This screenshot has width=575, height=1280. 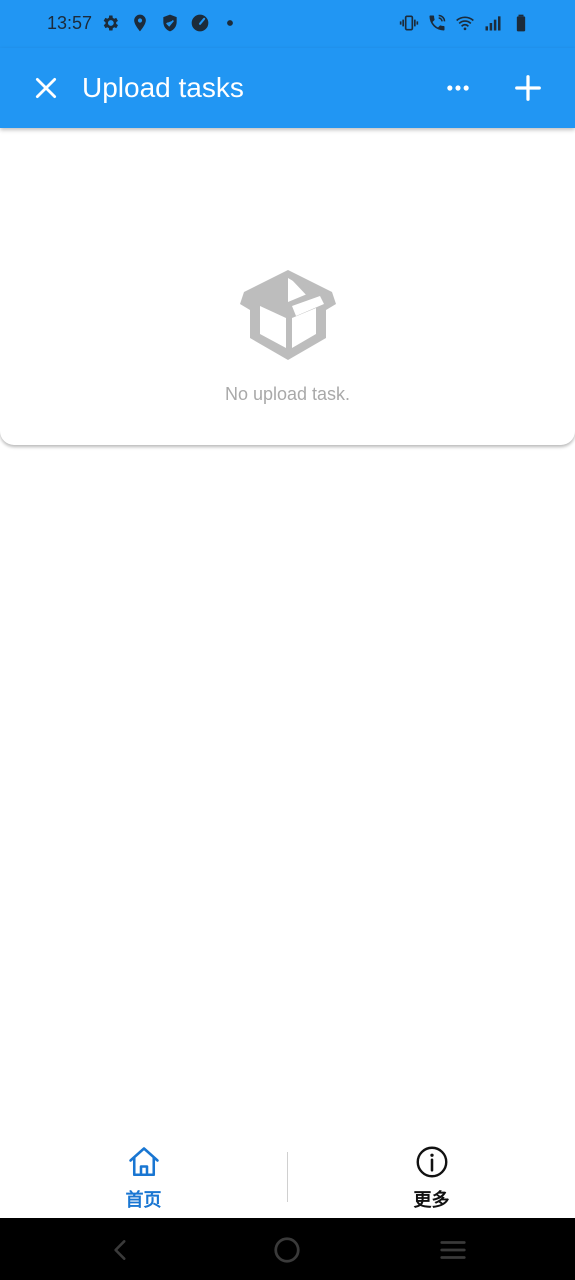 What do you see at coordinates (409, 23) in the screenshot?
I see `vibrate-icon` at bounding box center [409, 23].